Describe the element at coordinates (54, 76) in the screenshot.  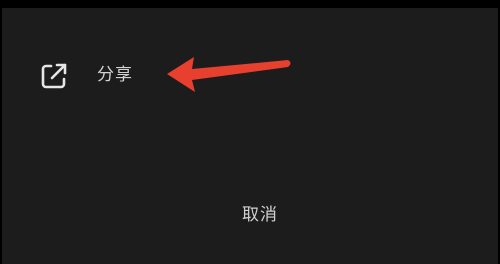
I see `share-external-icon` at that location.